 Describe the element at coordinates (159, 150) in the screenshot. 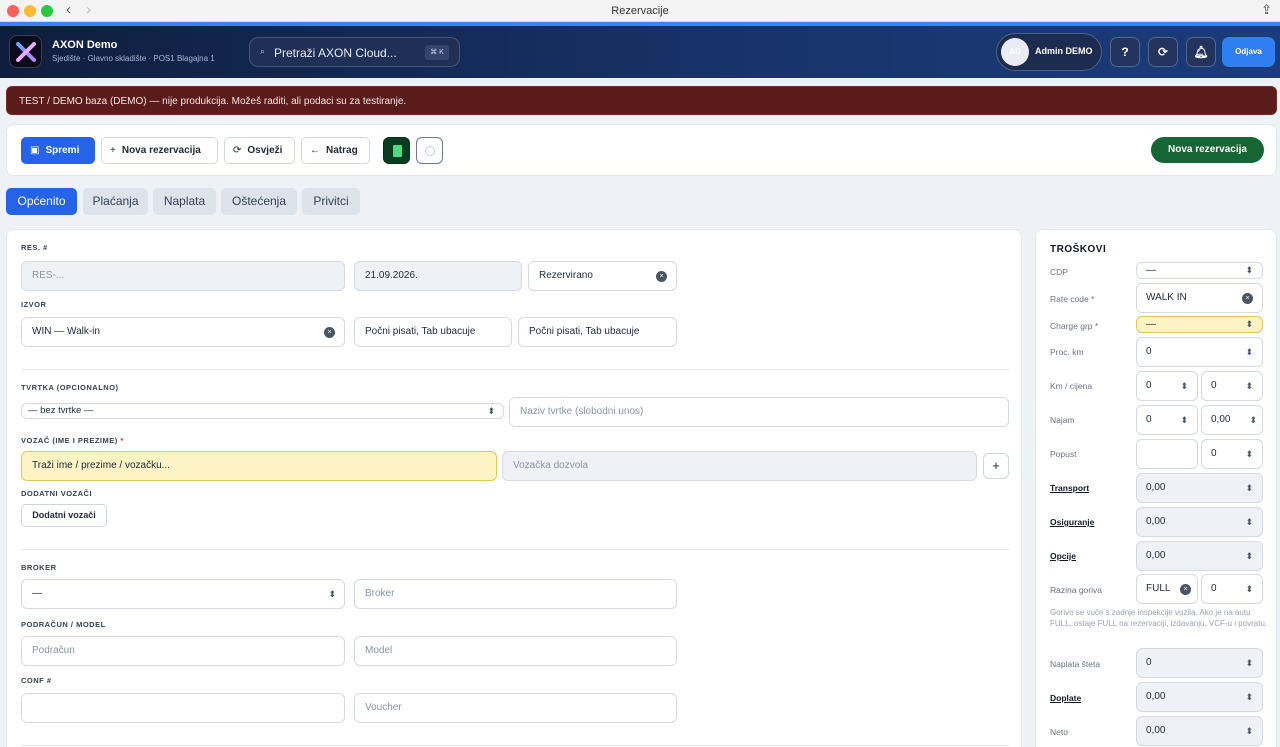

I see `new-reservation-button: + Nova rezervacija` at that location.